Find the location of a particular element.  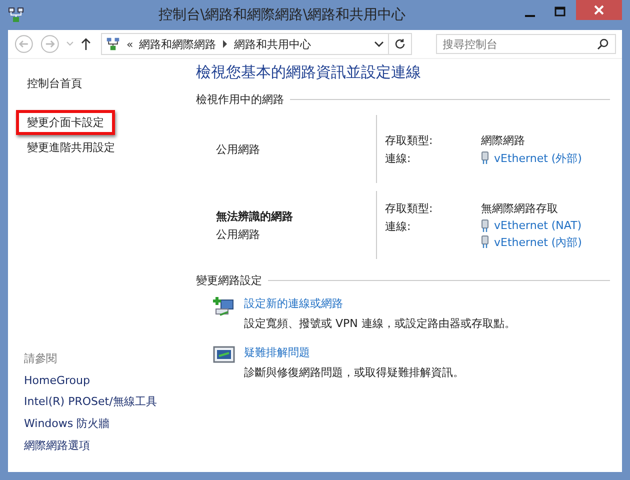

task-description: 診斷與修復網路問題，或取得疑難排解資訊。 is located at coordinates (354, 372).